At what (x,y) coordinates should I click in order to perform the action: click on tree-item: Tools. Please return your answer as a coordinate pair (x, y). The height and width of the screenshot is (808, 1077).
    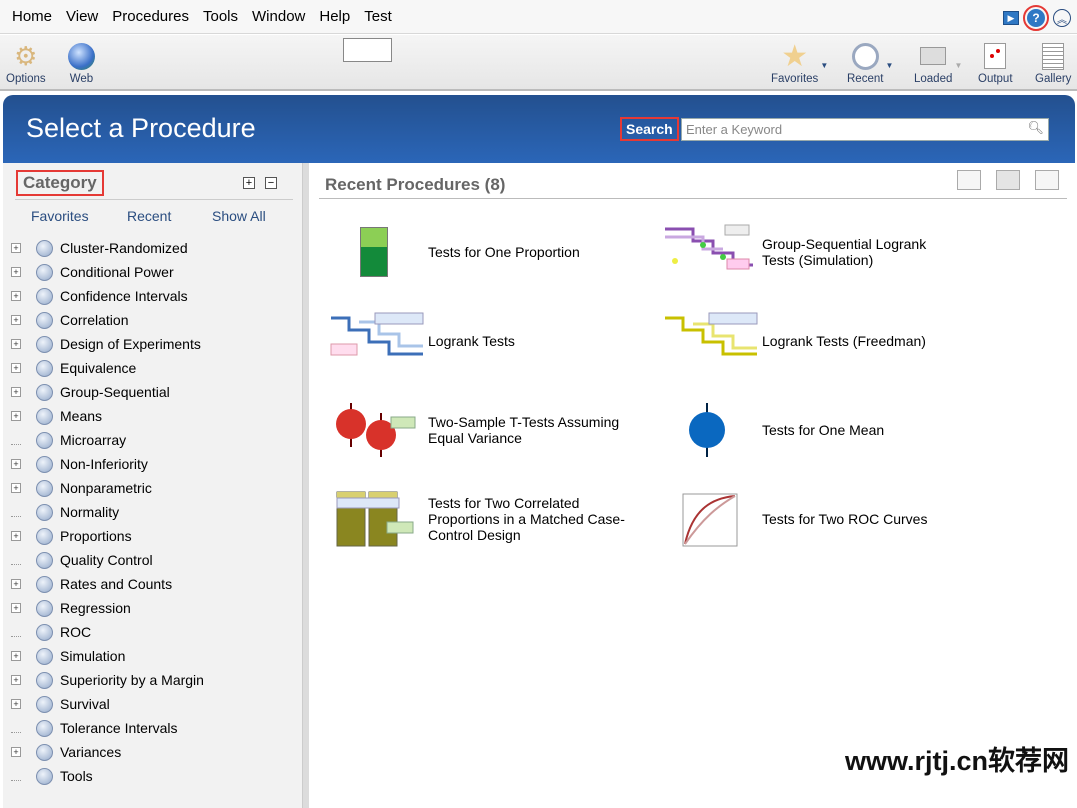
    Looking at the image, I should click on (107, 776).